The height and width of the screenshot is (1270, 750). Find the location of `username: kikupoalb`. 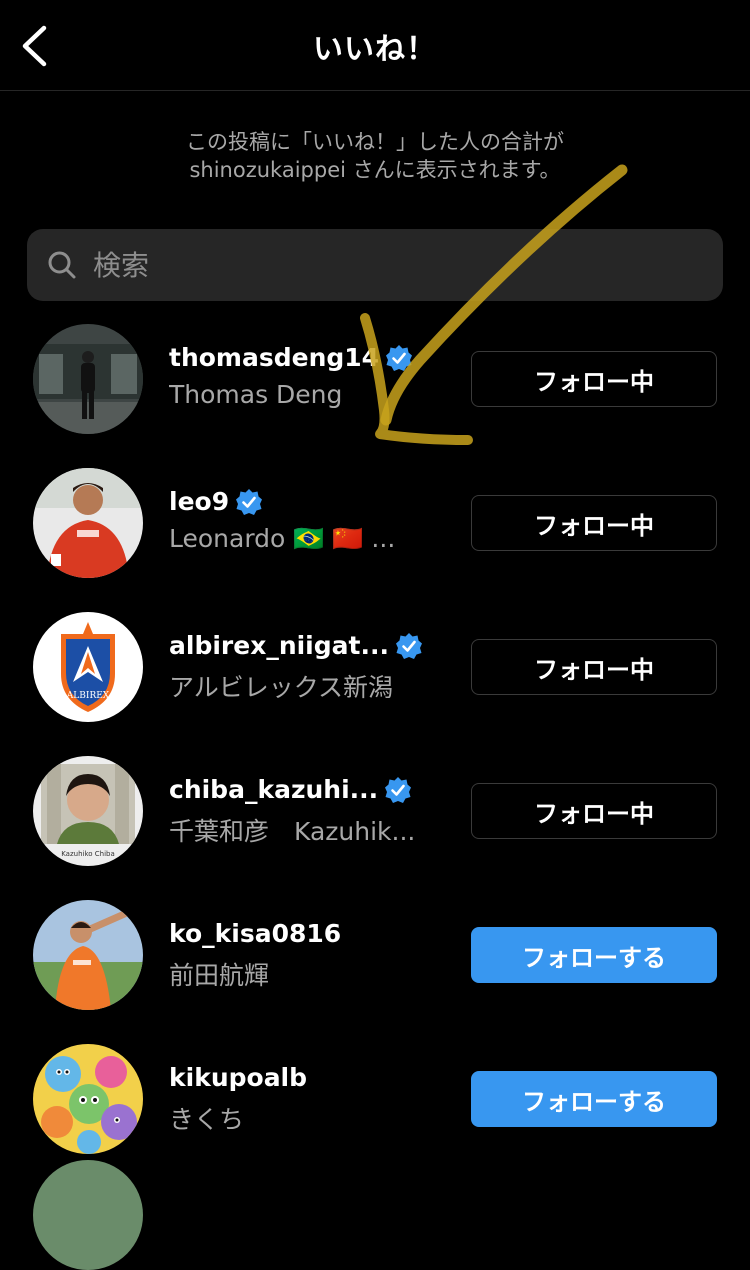

username: kikupoalb is located at coordinates (314, 1077).